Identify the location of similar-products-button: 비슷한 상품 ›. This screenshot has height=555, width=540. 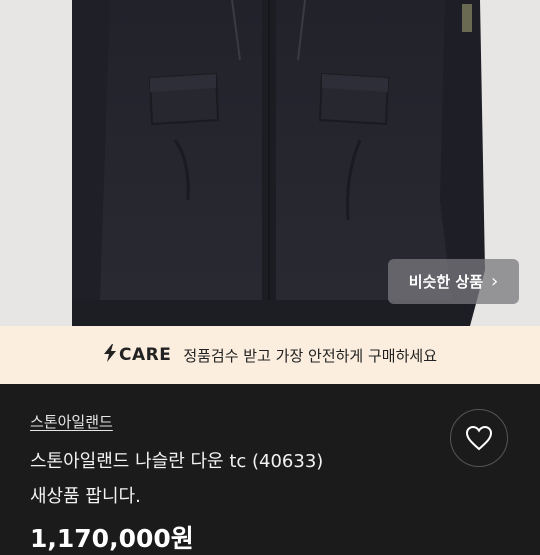
(453, 281).